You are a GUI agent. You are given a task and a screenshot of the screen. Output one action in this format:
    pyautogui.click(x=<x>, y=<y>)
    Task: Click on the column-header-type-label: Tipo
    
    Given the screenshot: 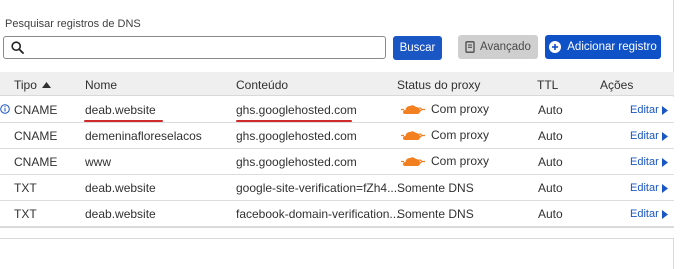 What is the action you would take?
    pyautogui.click(x=25, y=85)
    